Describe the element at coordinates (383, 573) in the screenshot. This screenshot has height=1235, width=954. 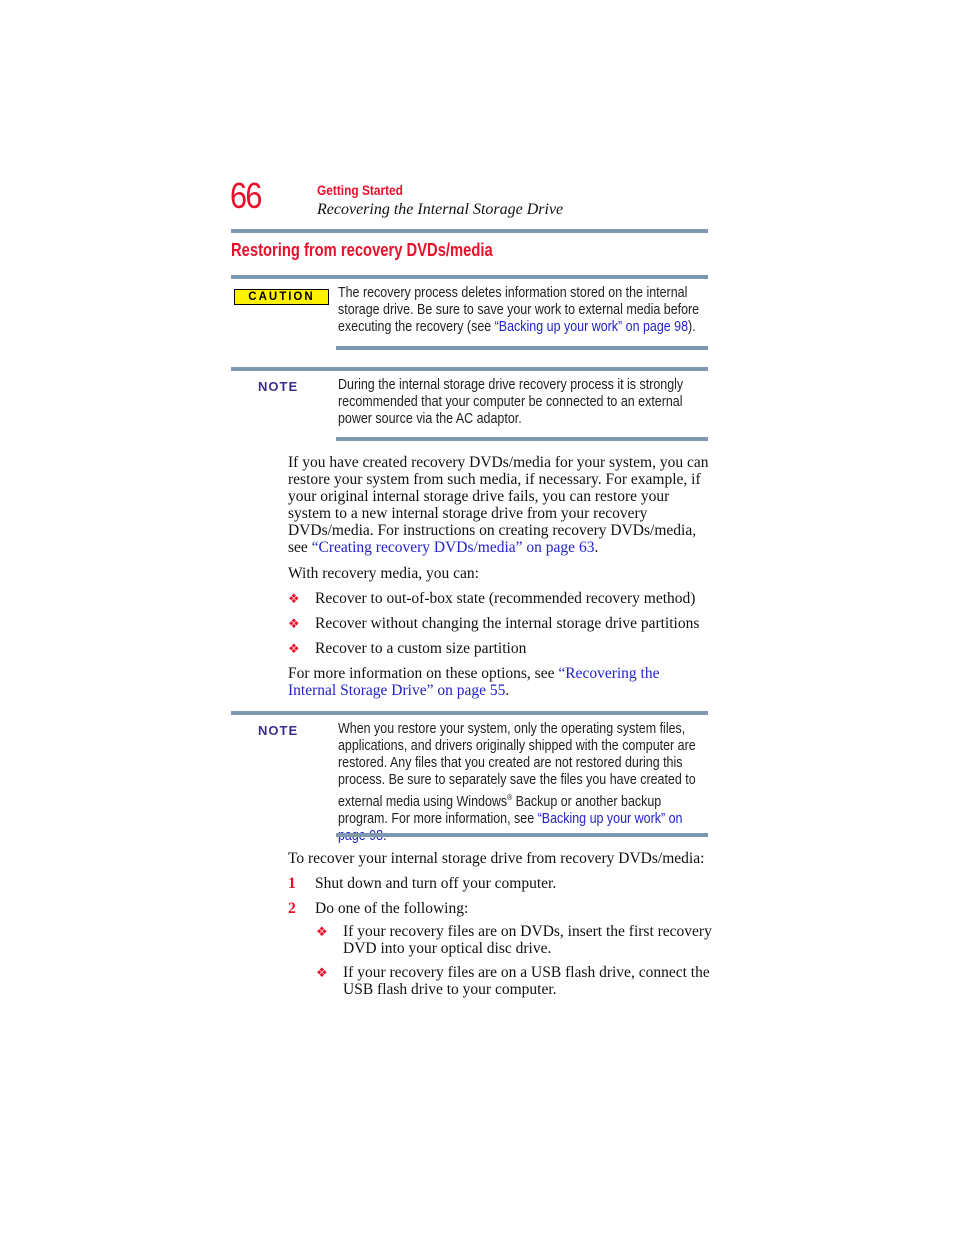
I see `options-intro: With recovery media, you can:` at that location.